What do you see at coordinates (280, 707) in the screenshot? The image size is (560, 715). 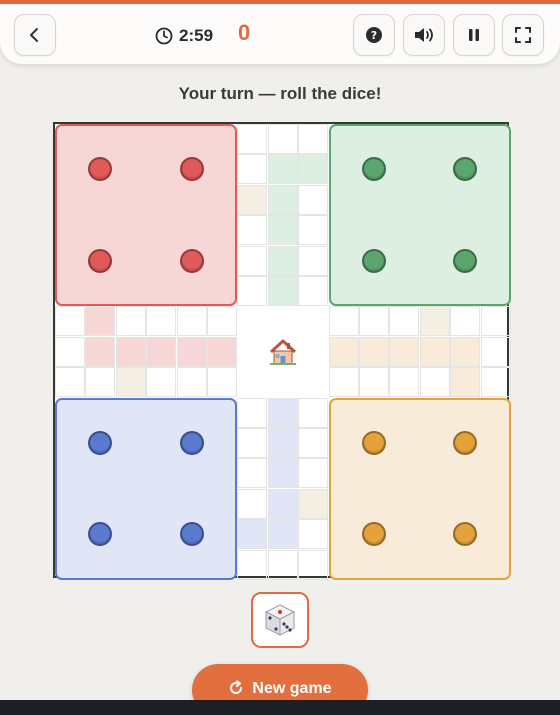 I see `system-bar` at bounding box center [280, 707].